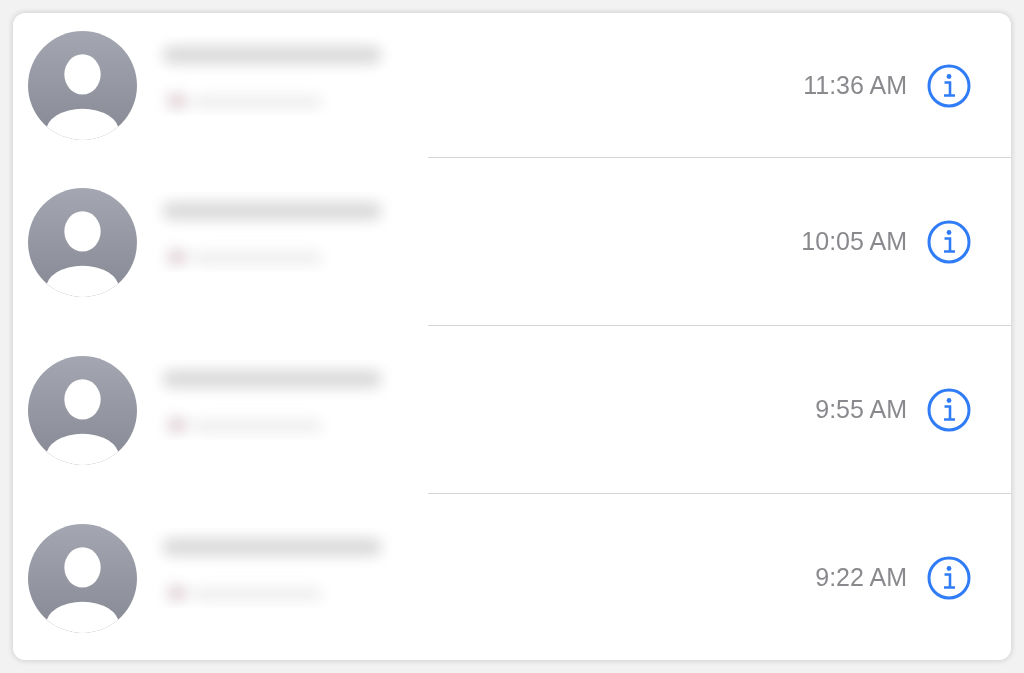  What do you see at coordinates (855, 85) in the screenshot?
I see `call-time: 11:36 AM` at bounding box center [855, 85].